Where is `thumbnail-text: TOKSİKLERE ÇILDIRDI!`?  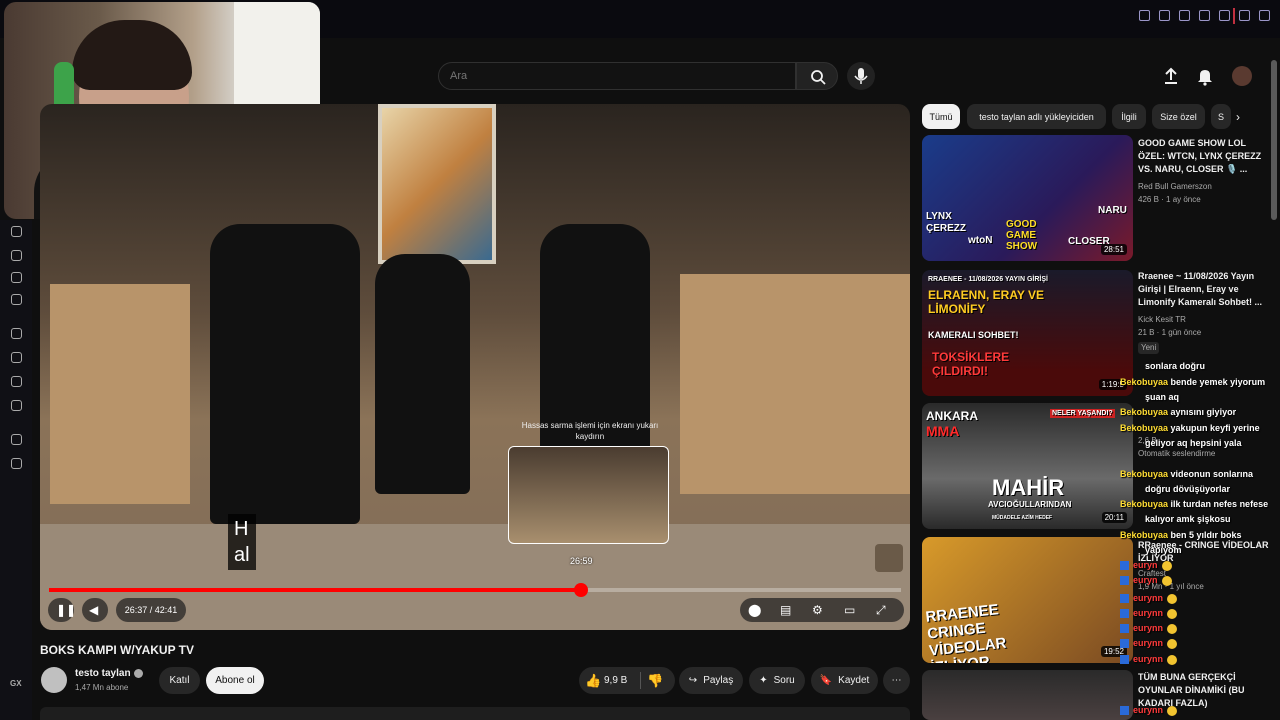 thumbnail-text: TOKSİKLERE ÇILDIRDI! is located at coordinates (971, 364).